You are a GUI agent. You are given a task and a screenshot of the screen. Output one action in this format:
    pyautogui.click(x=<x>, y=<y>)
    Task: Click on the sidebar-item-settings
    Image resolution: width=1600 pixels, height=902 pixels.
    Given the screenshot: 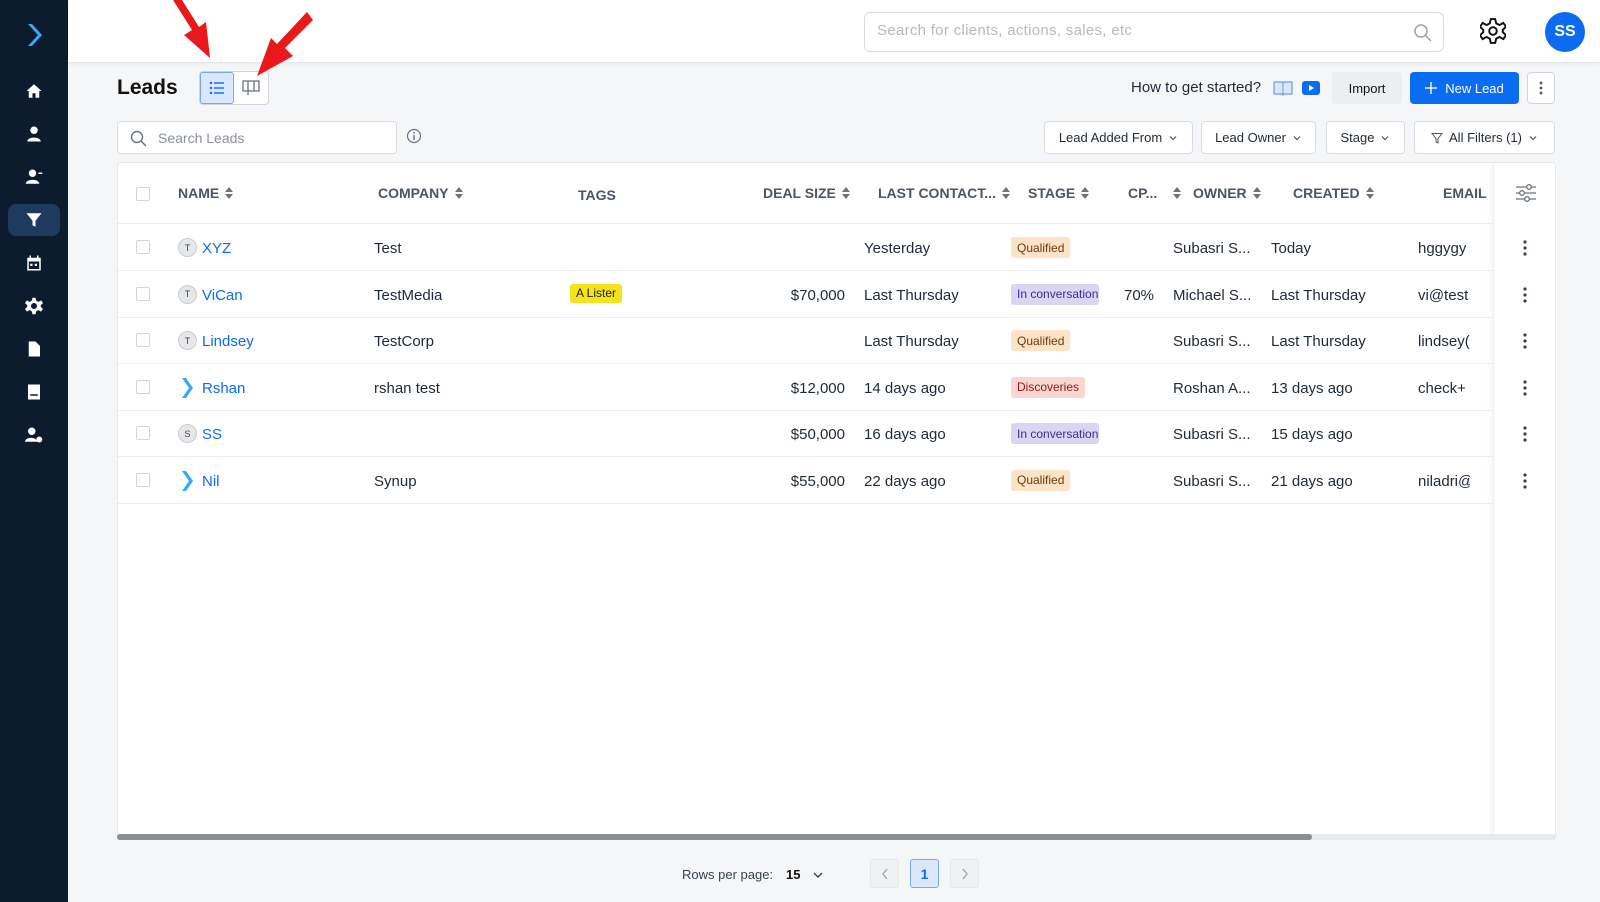 What is the action you would take?
    pyautogui.click(x=34, y=306)
    